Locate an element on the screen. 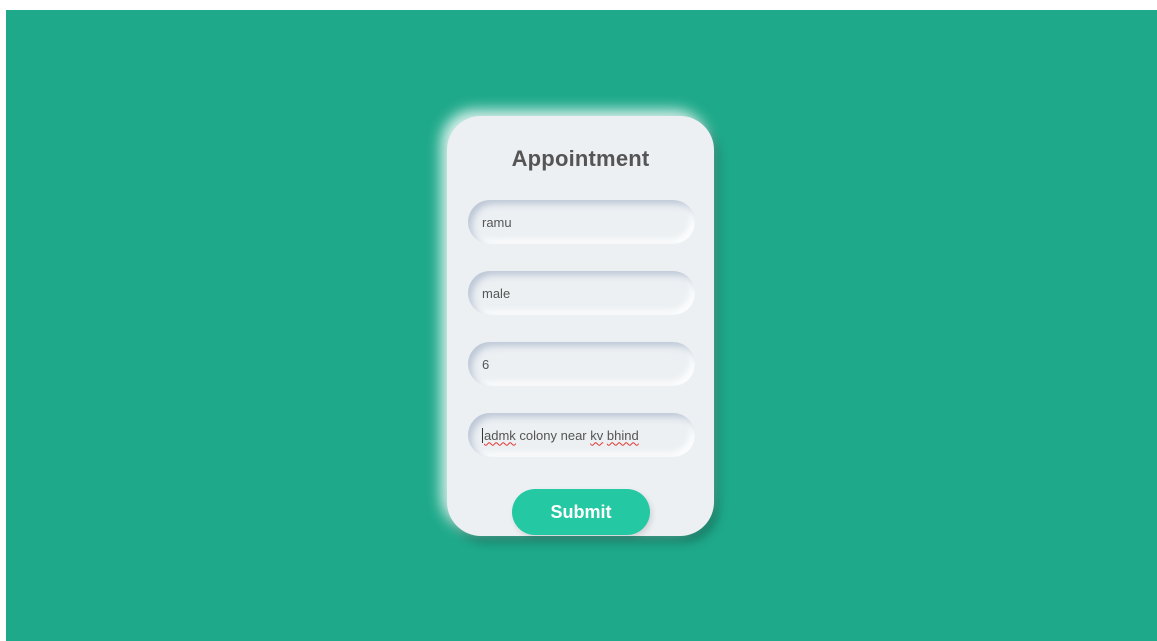 Image resolution: width=1157 pixels, height=641 pixels. gender-field: male is located at coordinates (581, 293).